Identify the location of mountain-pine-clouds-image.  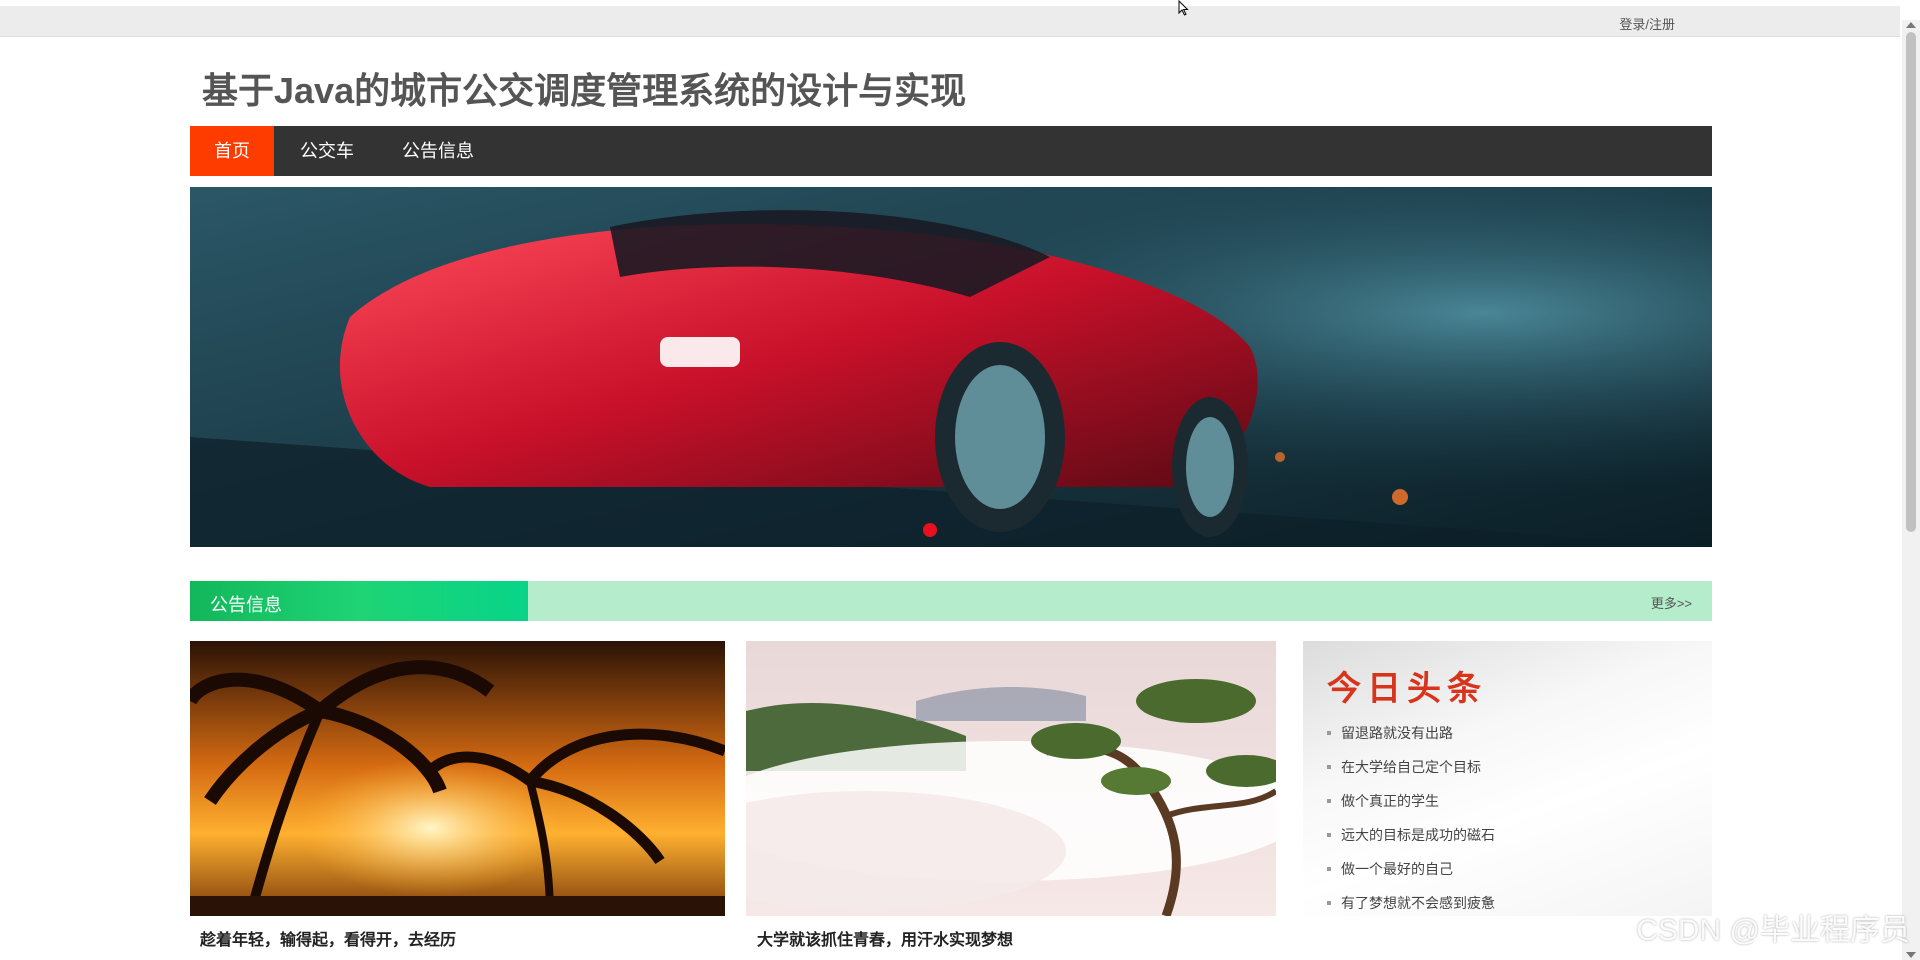
(1011, 778).